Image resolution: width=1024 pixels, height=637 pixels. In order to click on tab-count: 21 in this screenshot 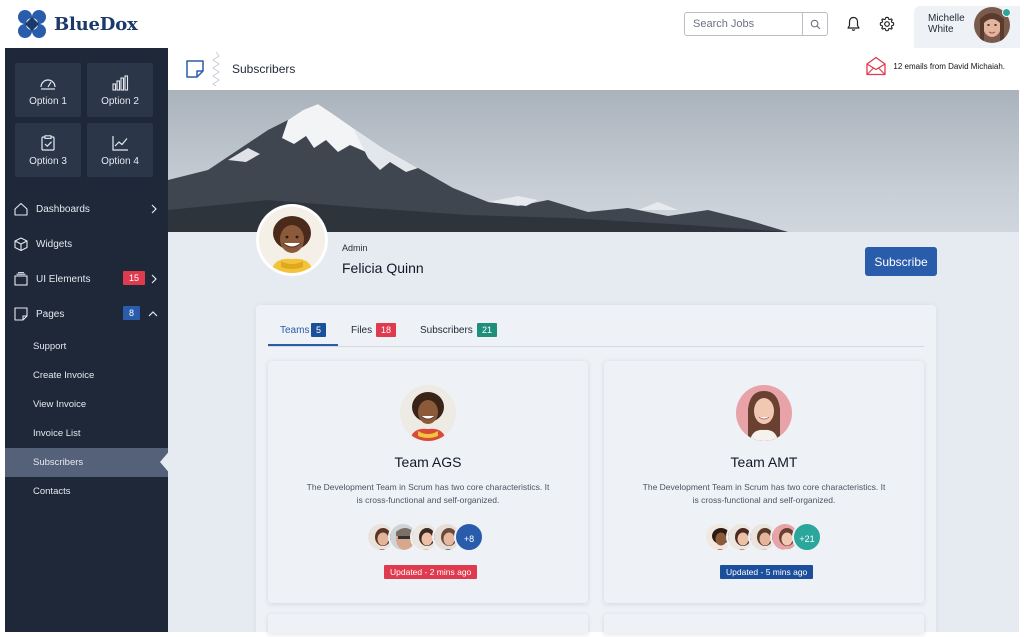, I will do `click(487, 330)`.